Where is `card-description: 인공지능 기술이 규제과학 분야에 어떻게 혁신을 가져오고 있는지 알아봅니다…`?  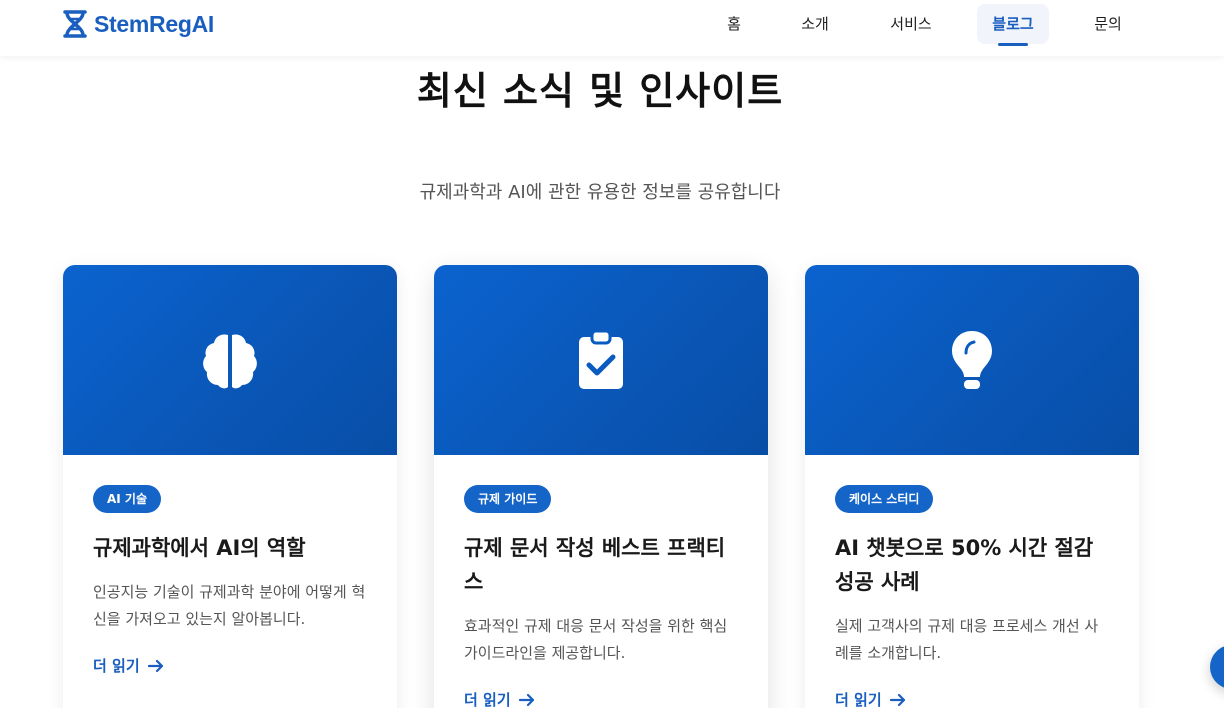
card-description: 인공지능 기술이 규제과학 분야에 어떻게 혁신을 가져오고 있는지 알아봅니다… is located at coordinates (229, 605).